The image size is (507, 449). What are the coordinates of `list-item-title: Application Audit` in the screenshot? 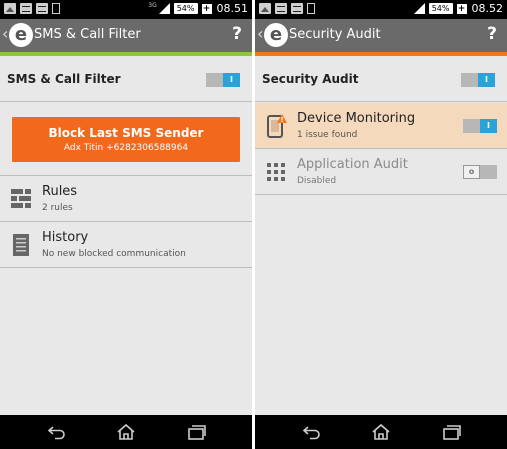 It's located at (352, 164).